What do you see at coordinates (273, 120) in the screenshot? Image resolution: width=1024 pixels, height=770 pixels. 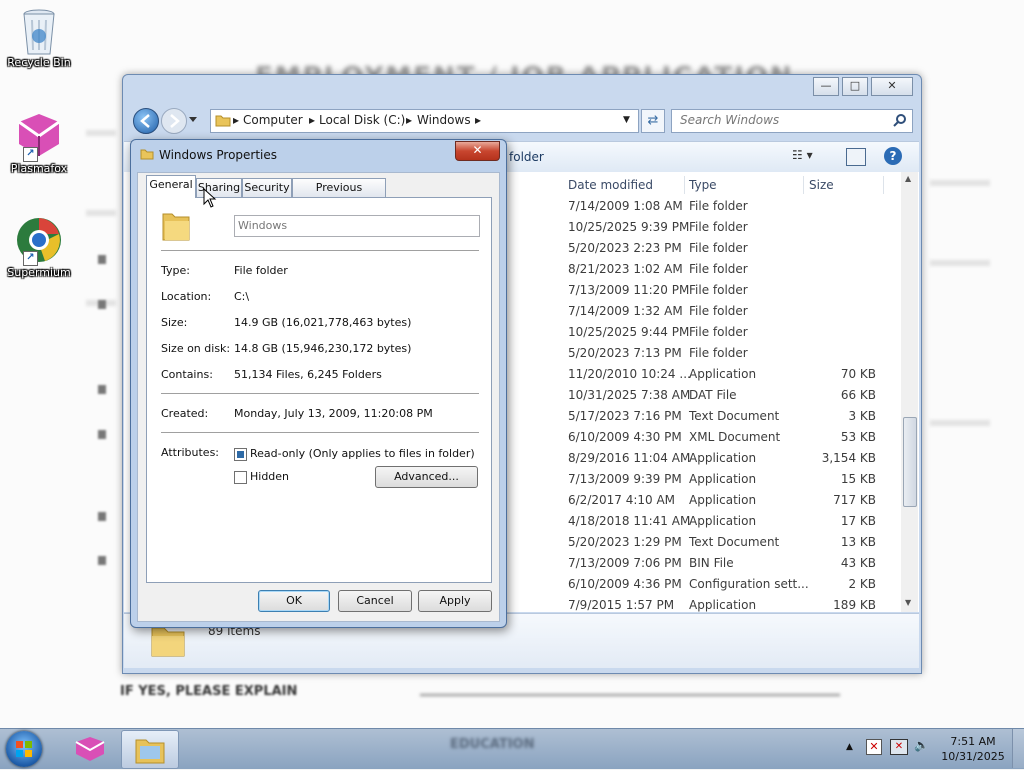 I see `breadcrumb-computer: Computer` at bounding box center [273, 120].